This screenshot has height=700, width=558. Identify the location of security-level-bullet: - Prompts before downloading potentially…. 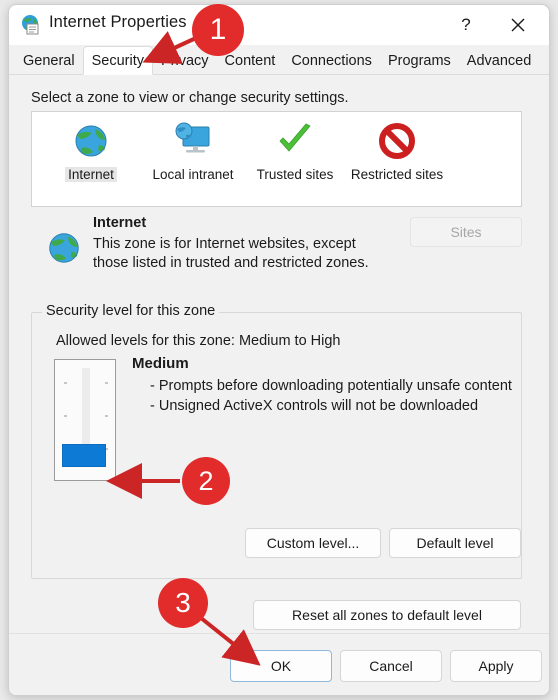
(331, 386).